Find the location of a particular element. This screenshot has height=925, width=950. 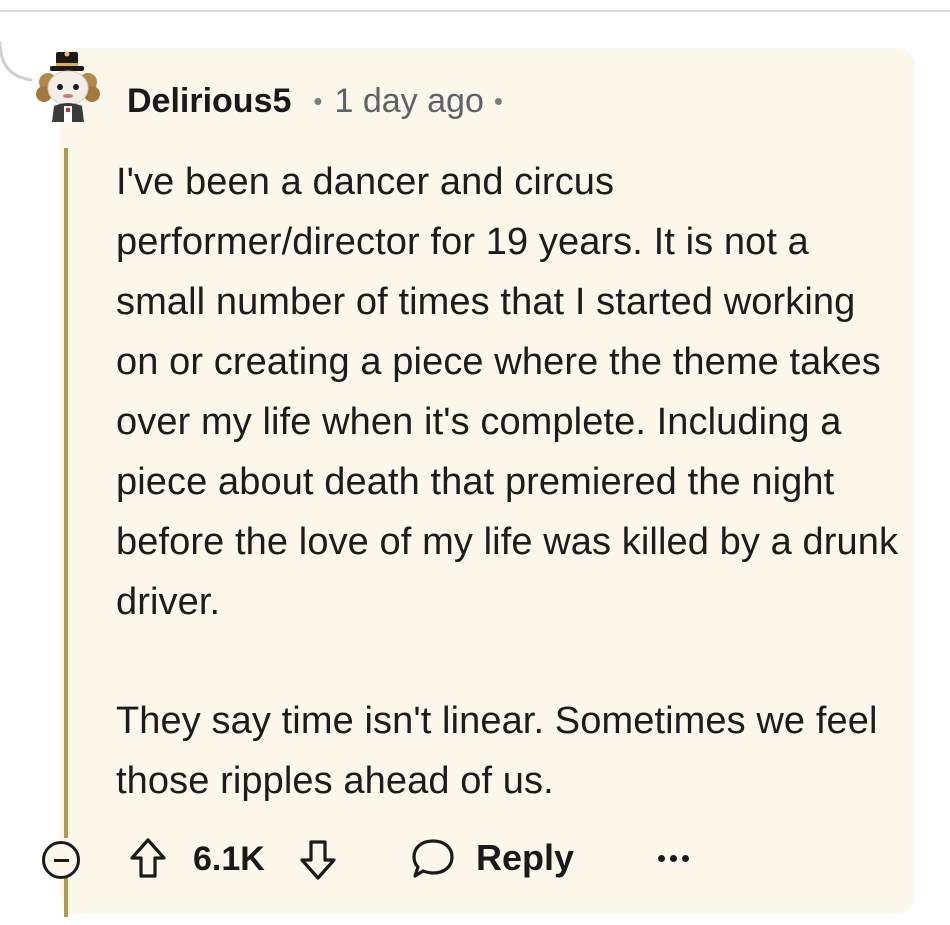

more-options-button is located at coordinates (674, 858).